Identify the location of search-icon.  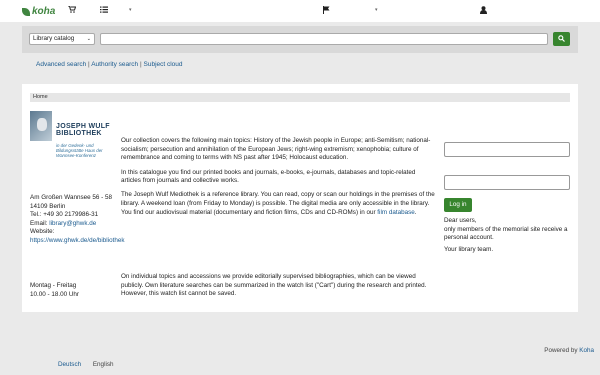
(561, 38).